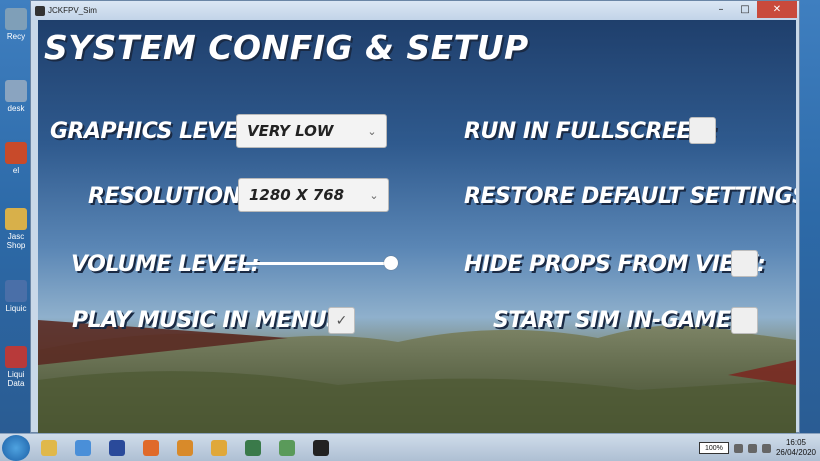 This screenshot has width=820, height=461. What do you see at coordinates (211, 320) in the screenshot?
I see `play-music-label: PLAY MUSIC IN MENUS:` at bounding box center [211, 320].